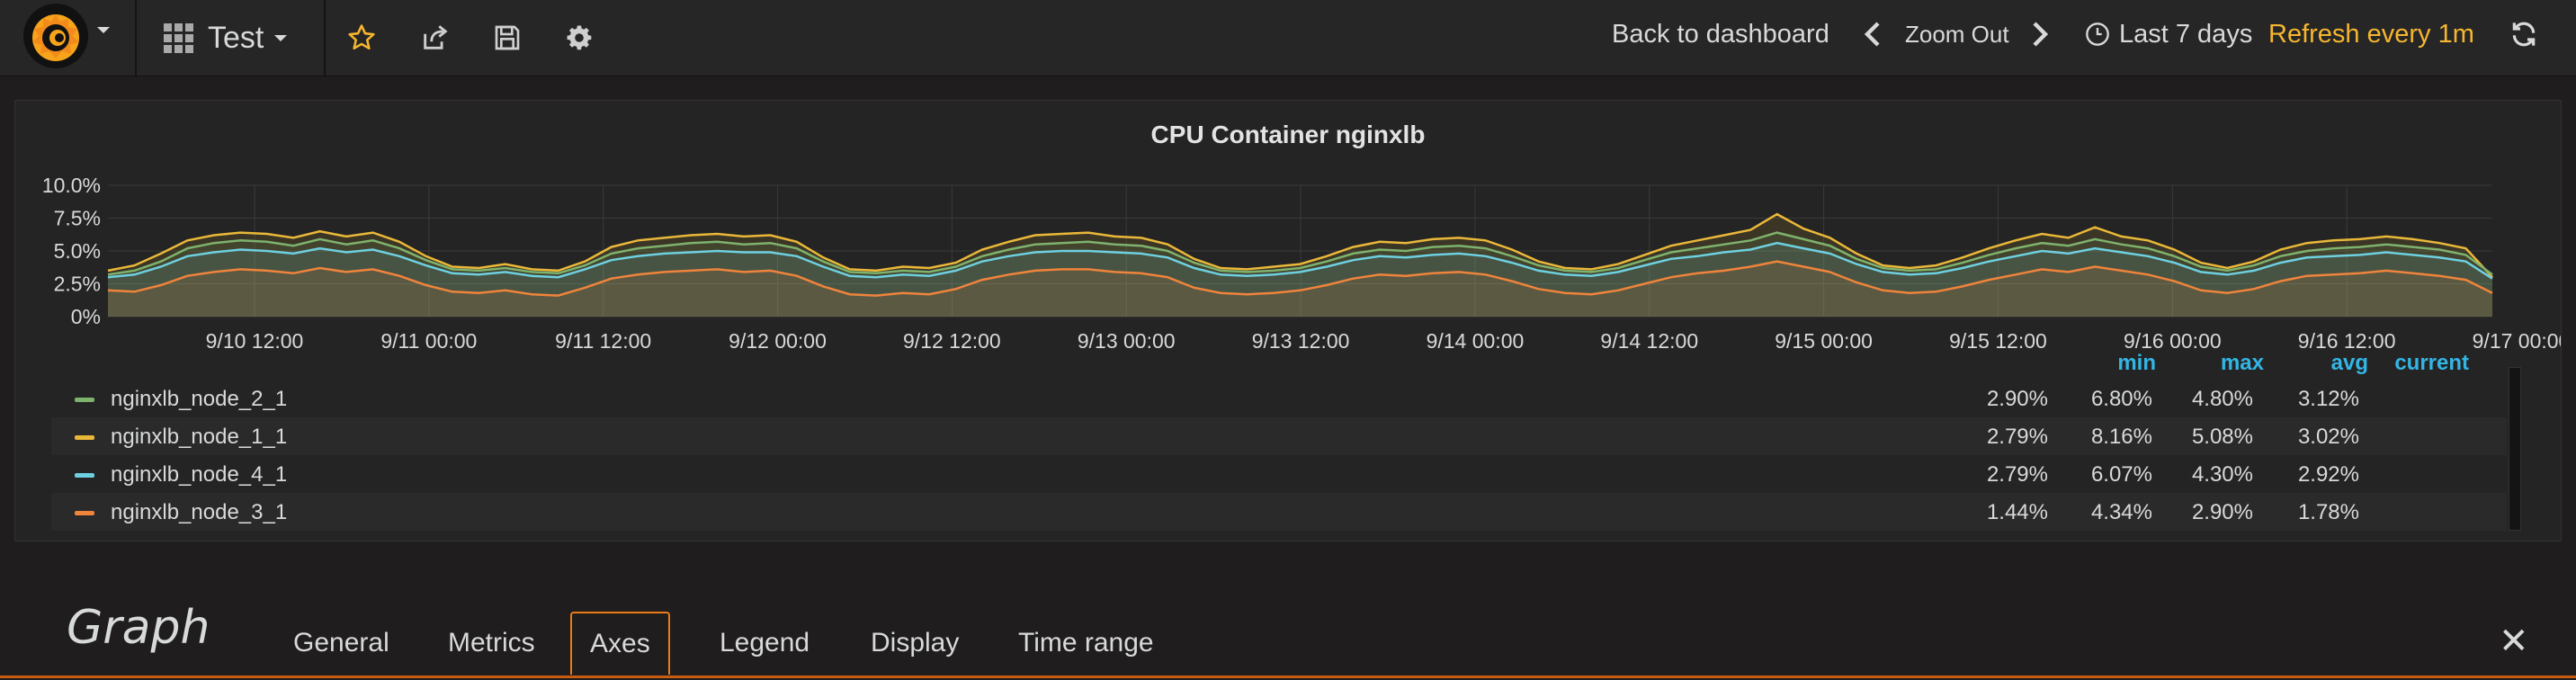 The height and width of the screenshot is (680, 2576). I want to click on series-name: nginxlb_node_4_1, so click(199, 475).